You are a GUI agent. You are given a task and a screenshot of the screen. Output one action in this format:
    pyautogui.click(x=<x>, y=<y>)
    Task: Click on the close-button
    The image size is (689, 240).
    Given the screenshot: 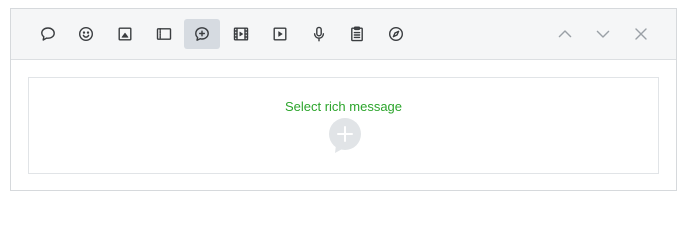 What is the action you would take?
    pyautogui.click(x=641, y=34)
    